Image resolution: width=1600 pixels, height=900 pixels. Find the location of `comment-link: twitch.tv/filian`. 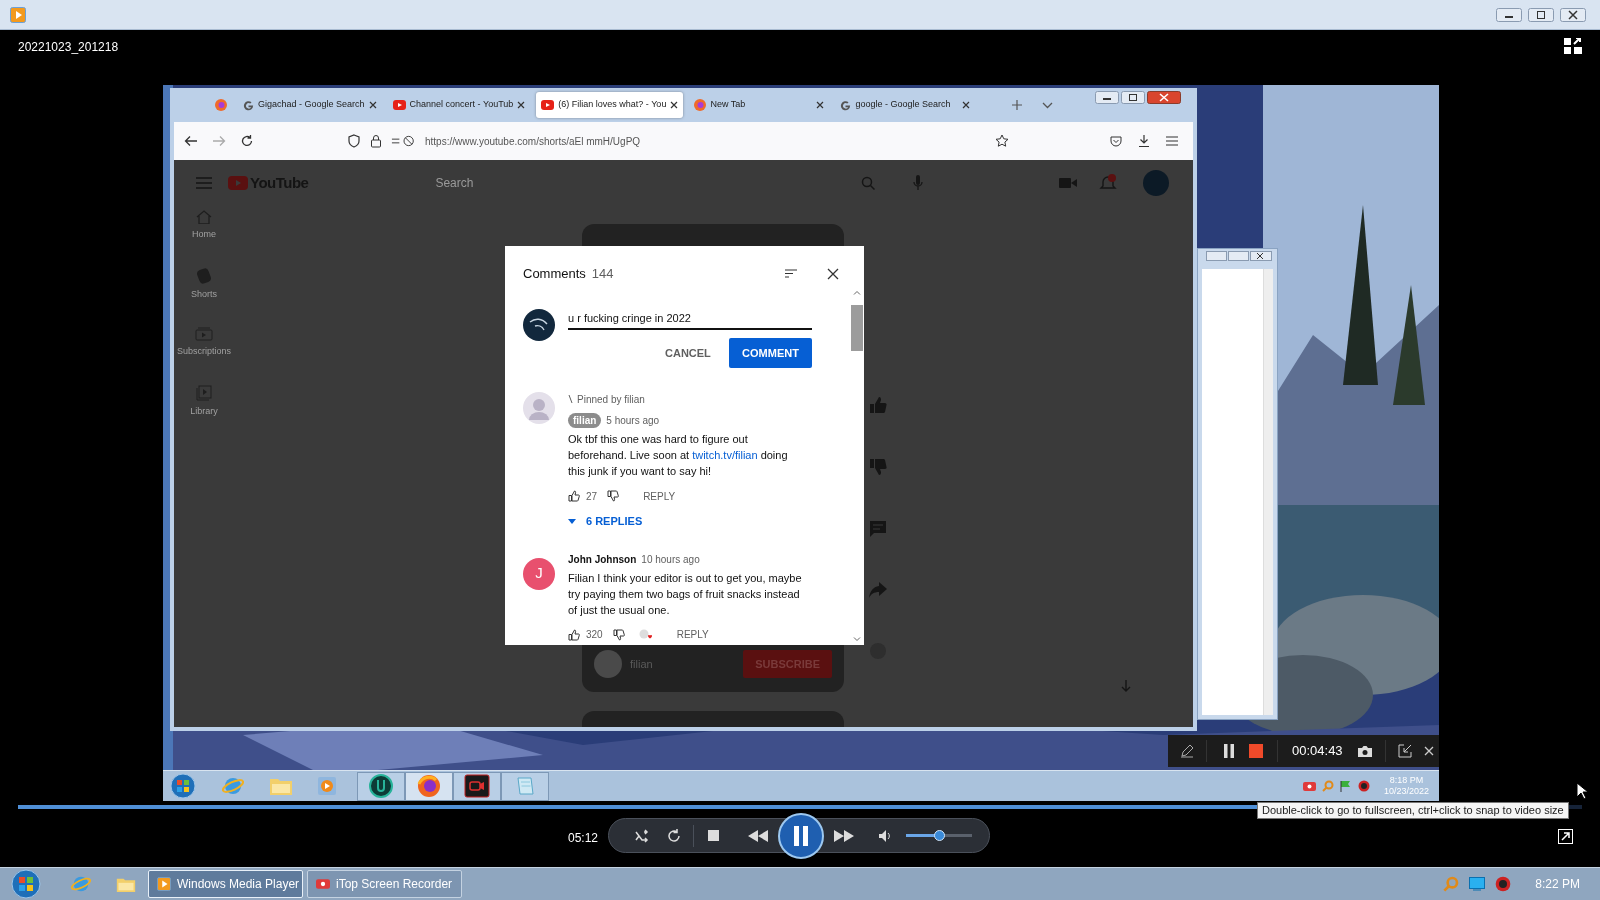

comment-link: twitch.tv/filian is located at coordinates (725, 455).